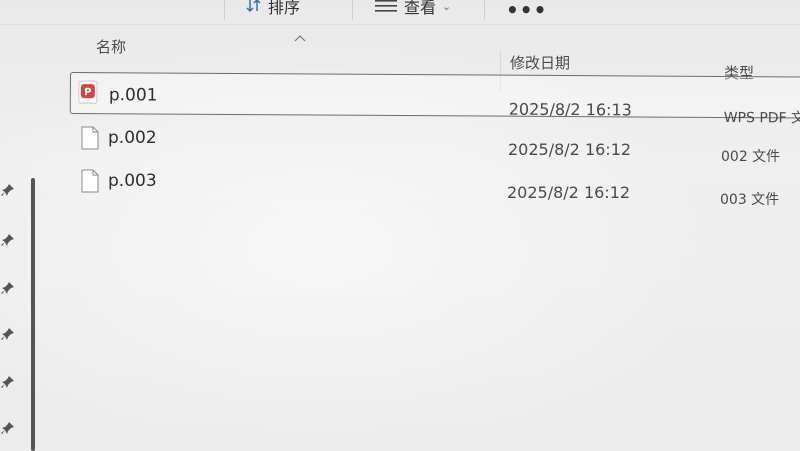 This screenshot has height=451, width=800. What do you see at coordinates (284, 8) in the screenshot?
I see `sort-label: 排序` at bounding box center [284, 8].